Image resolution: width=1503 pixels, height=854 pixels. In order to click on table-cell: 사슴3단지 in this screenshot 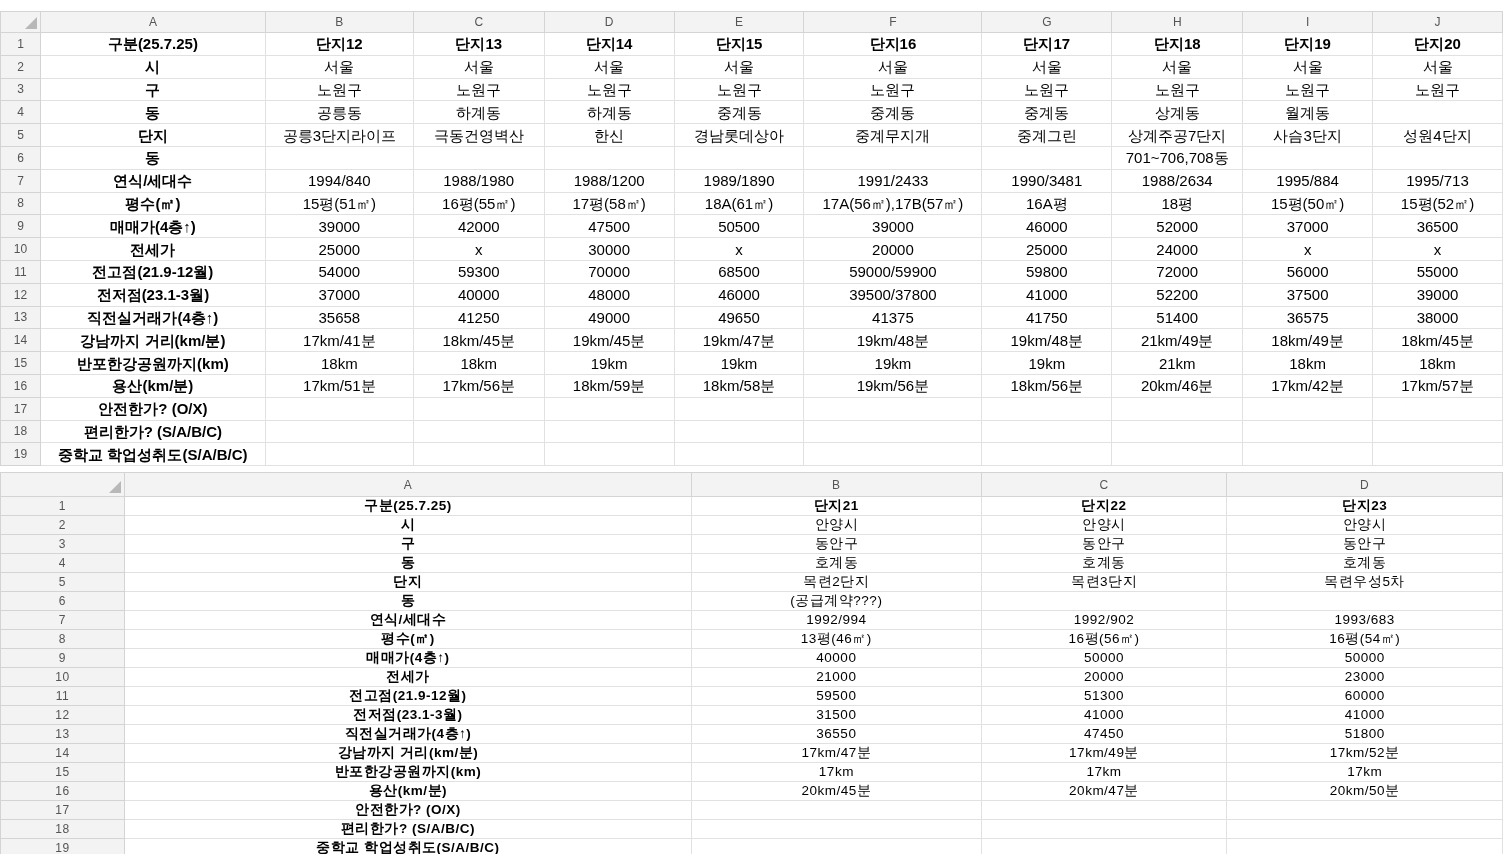, I will do `click(1307, 135)`.